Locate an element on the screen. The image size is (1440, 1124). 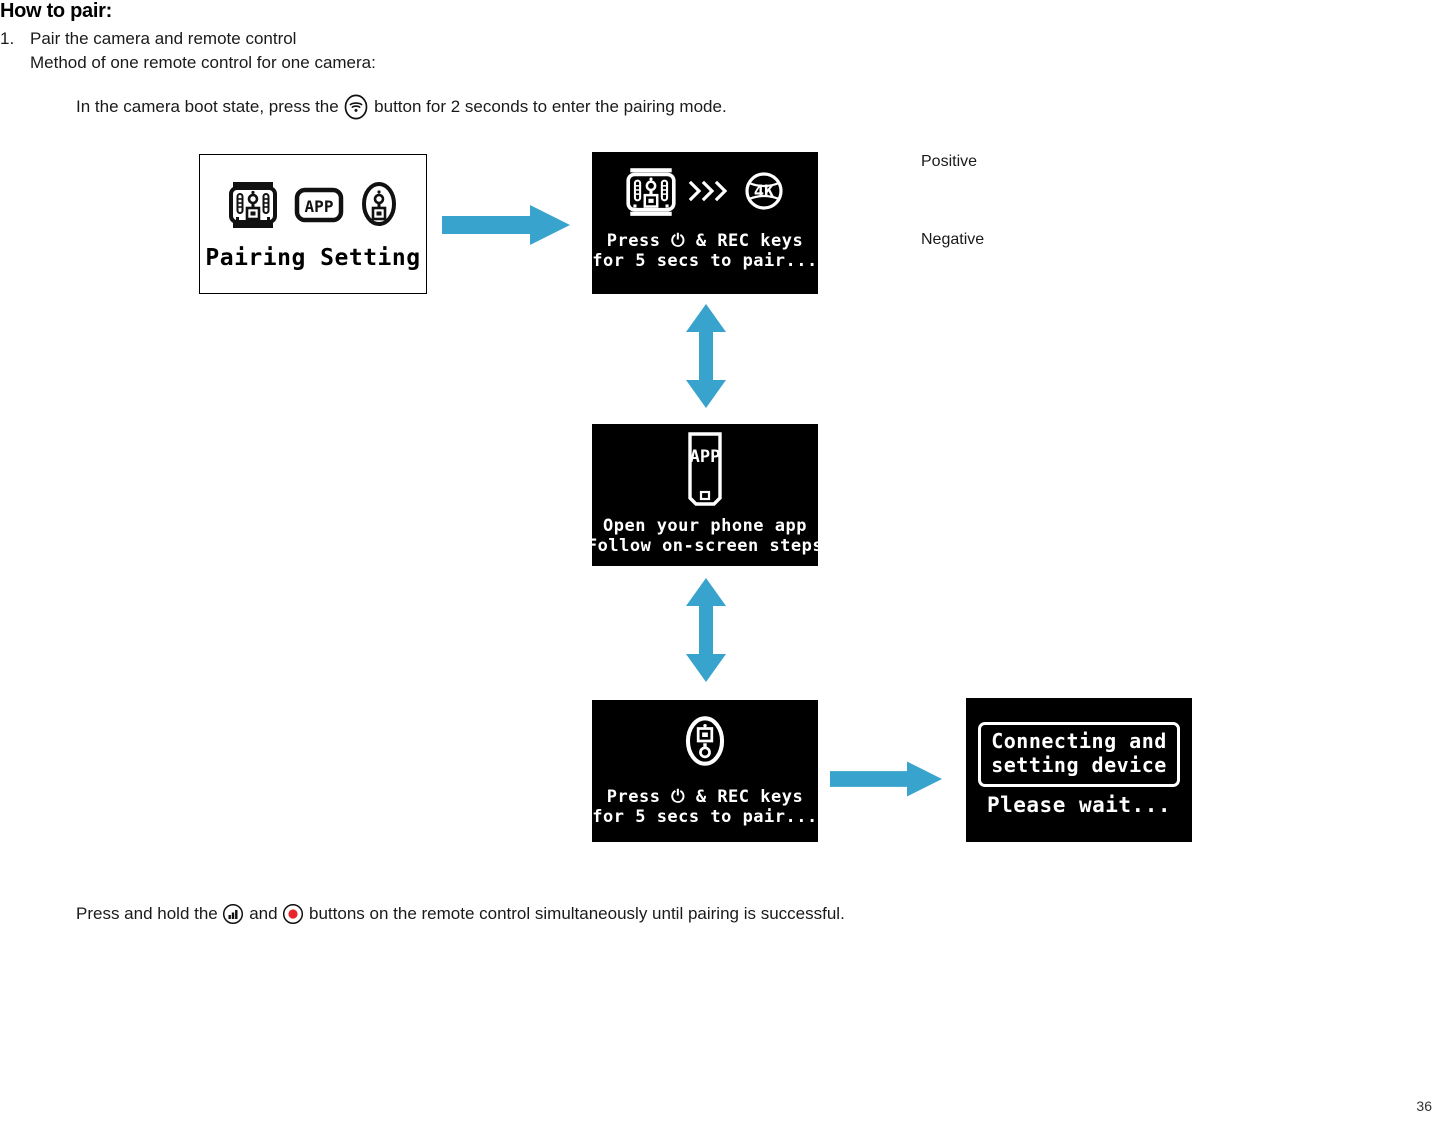
label-negative: Negative is located at coordinates (953, 239).